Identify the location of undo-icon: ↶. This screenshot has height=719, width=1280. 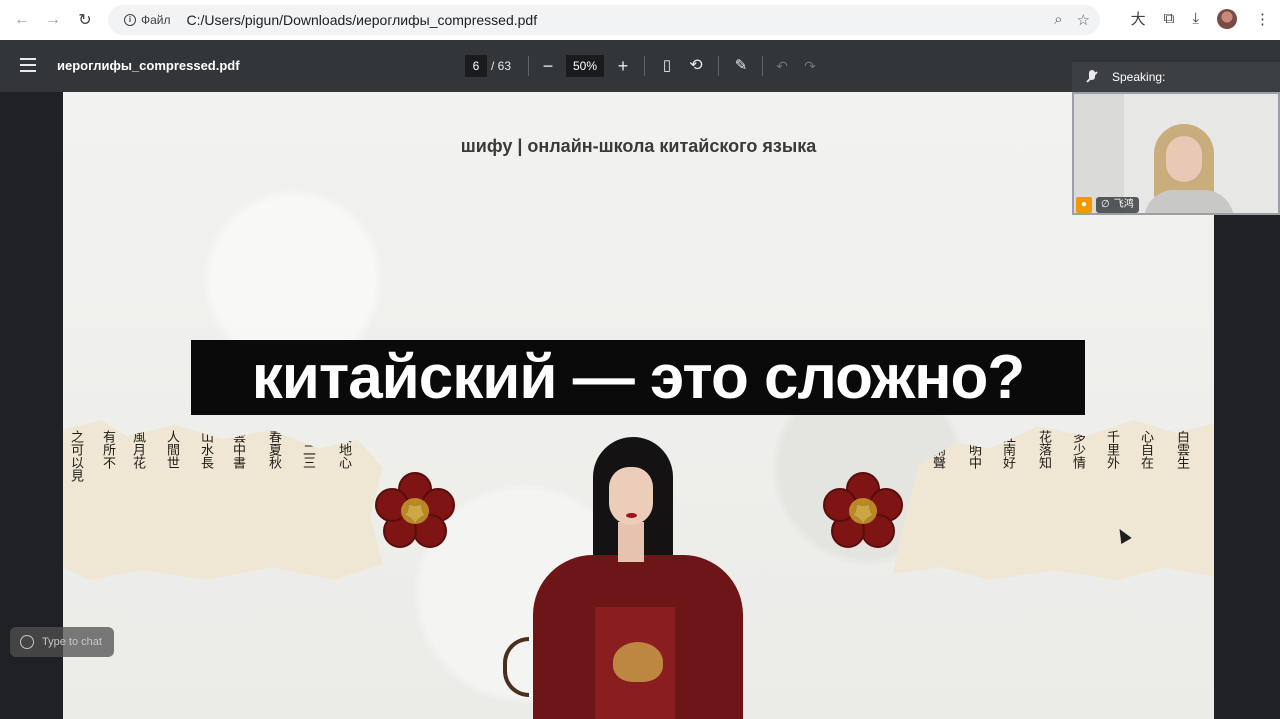
(782, 66).